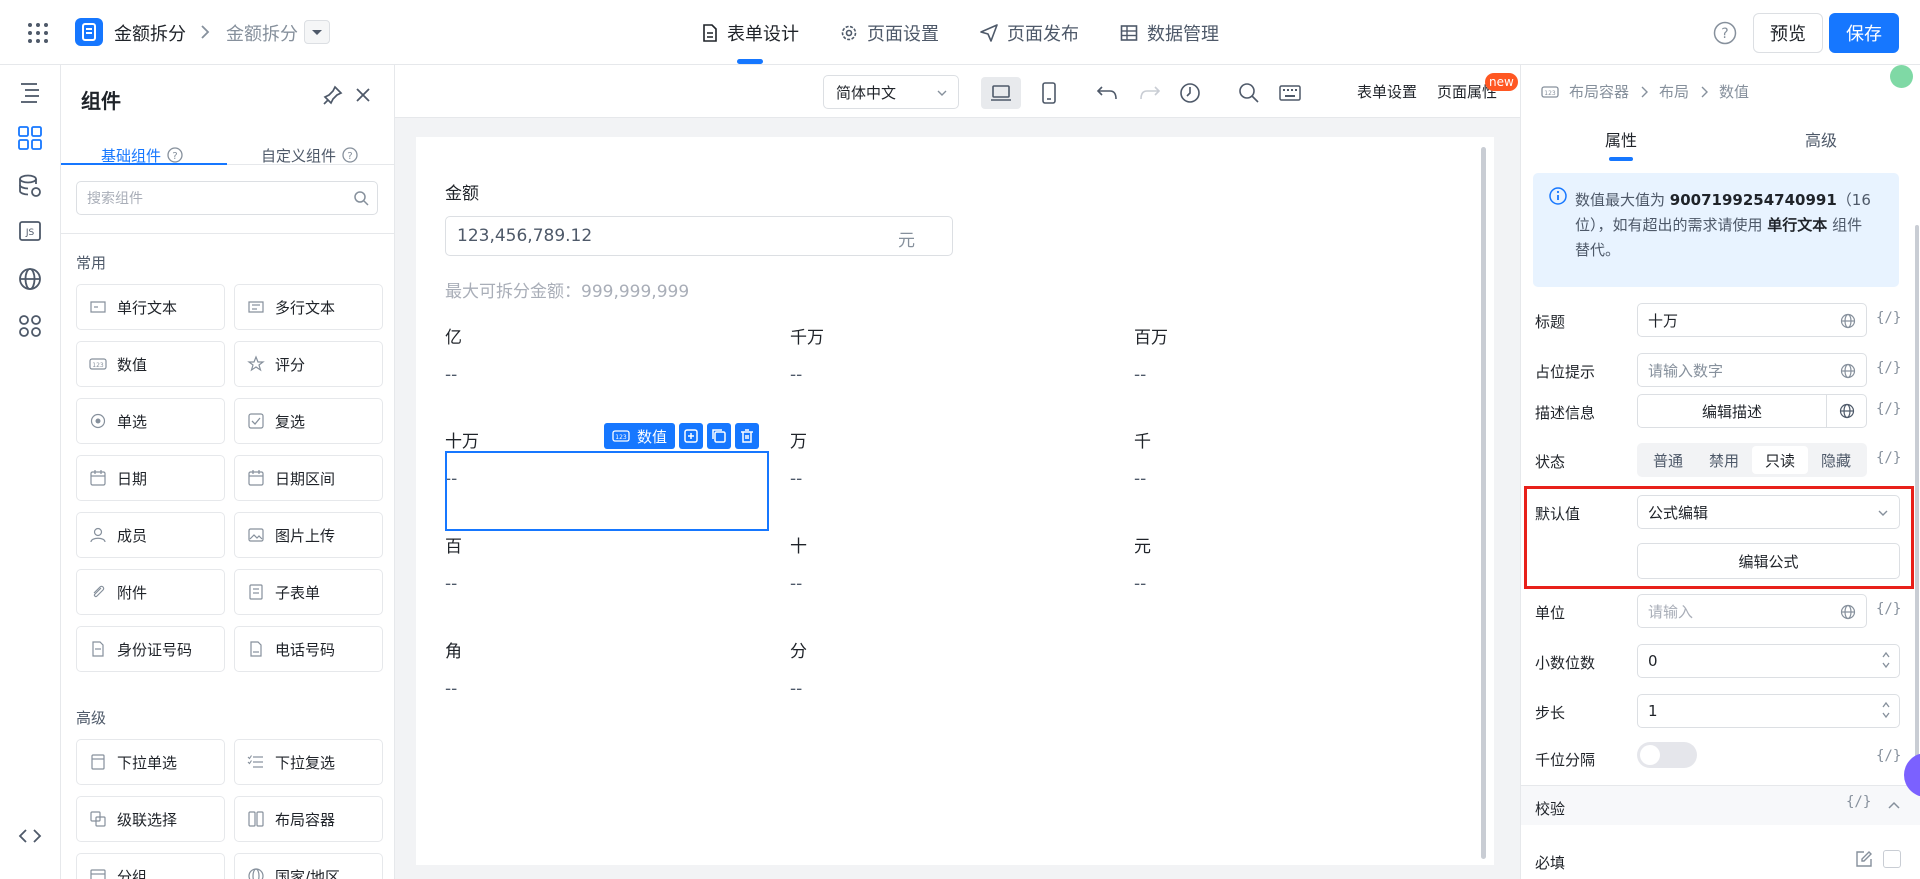  What do you see at coordinates (30, 186) in the screenshot?
I see `datasource-icon` at bounding box center [30, 186].